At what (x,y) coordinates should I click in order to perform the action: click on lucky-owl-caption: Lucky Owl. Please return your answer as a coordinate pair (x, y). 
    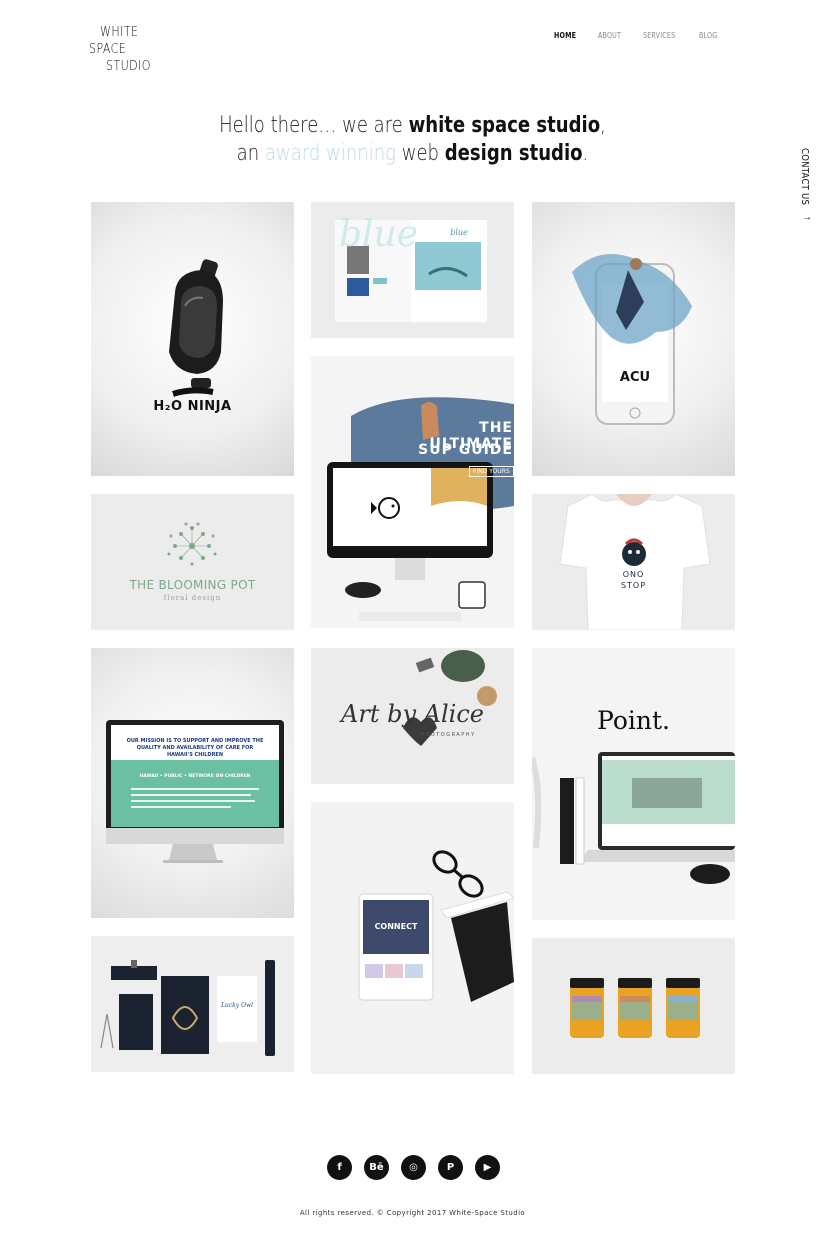
    Looking at the image, I should click on (237, 1005).